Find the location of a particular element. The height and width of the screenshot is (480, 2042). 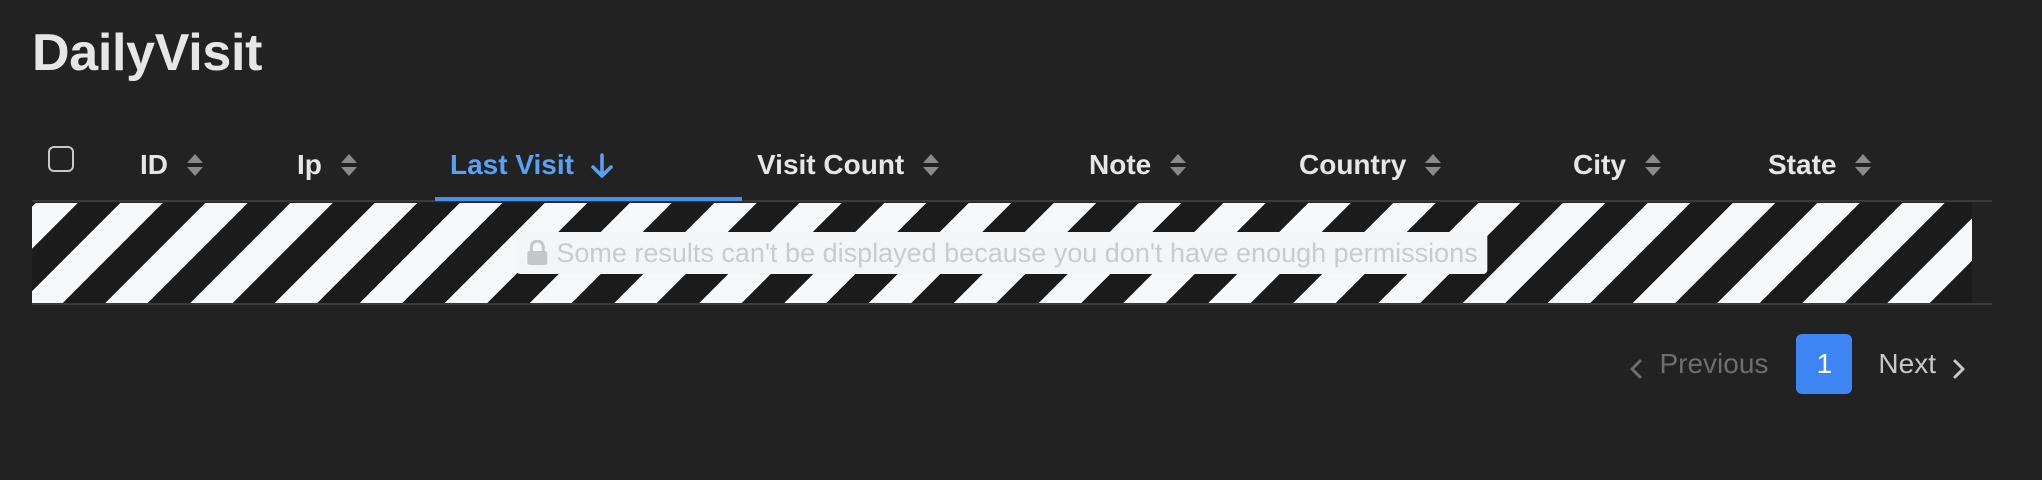

column-header-visit-count: Visit Count is located at coordinates (848, 165).